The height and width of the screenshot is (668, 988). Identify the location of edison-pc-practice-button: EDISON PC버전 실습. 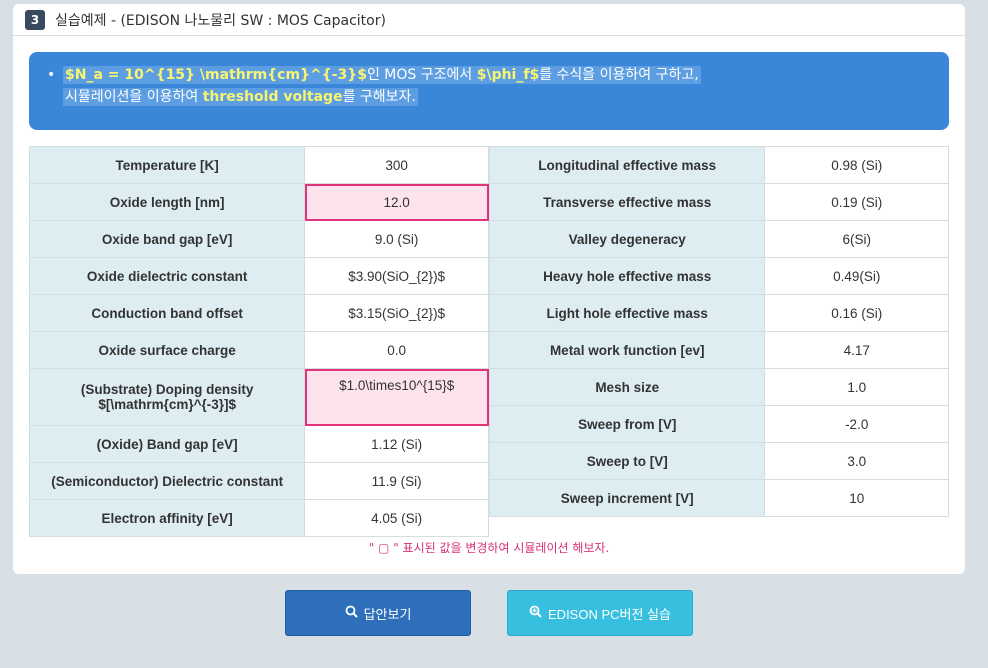
(600, 613).